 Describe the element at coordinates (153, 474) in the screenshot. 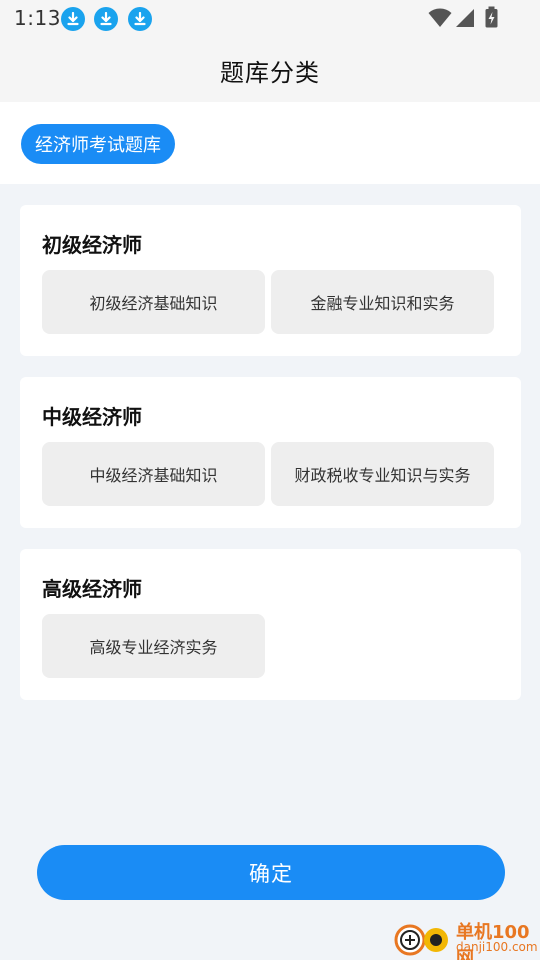

I see `option-button: 中级经济基础知识` at that location.